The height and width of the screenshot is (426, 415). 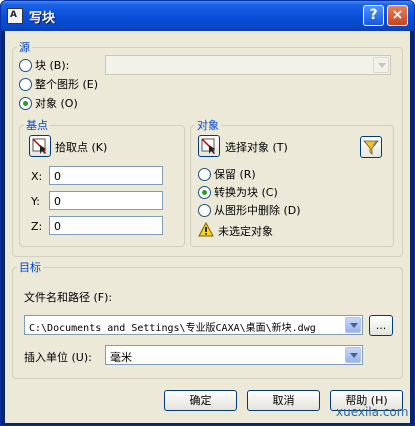 What do you see at coordinates (37, 226) in the screenshot?
I see `z-label: Z:` at bounding box center [37, 226].